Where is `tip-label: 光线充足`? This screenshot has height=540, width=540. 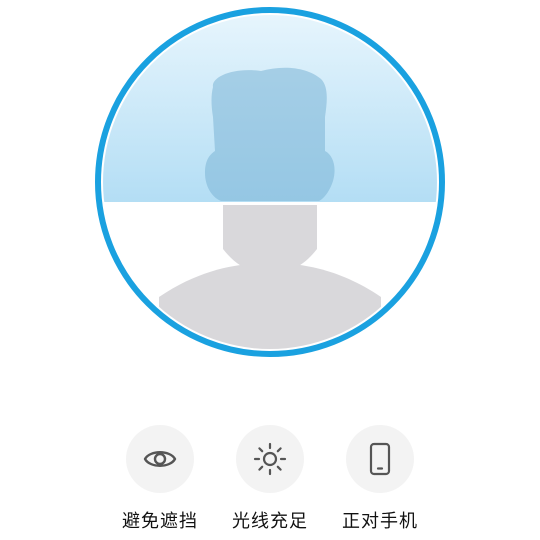
tip-label: 光线充足 is located at coordinates (270, 521).